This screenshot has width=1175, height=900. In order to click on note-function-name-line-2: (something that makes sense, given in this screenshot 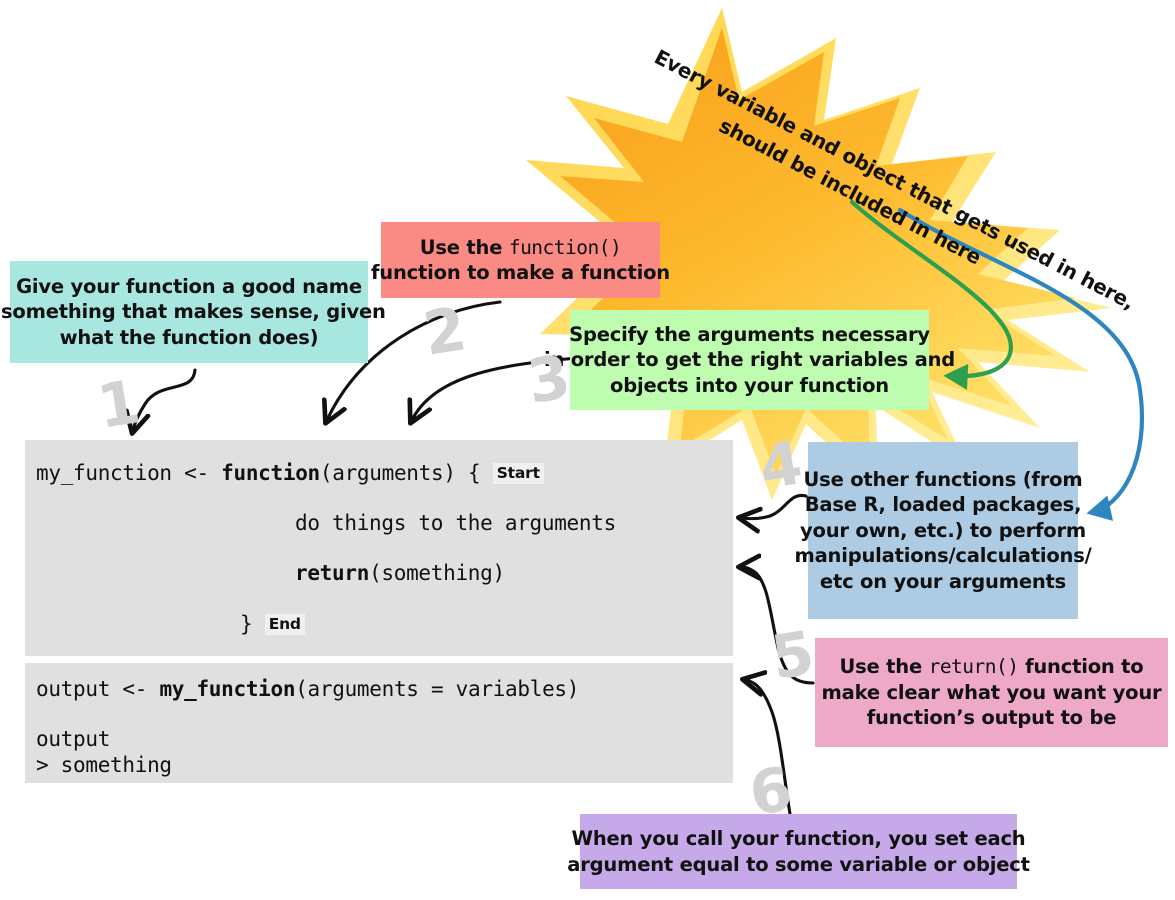, I will do `click(193, 312)`.